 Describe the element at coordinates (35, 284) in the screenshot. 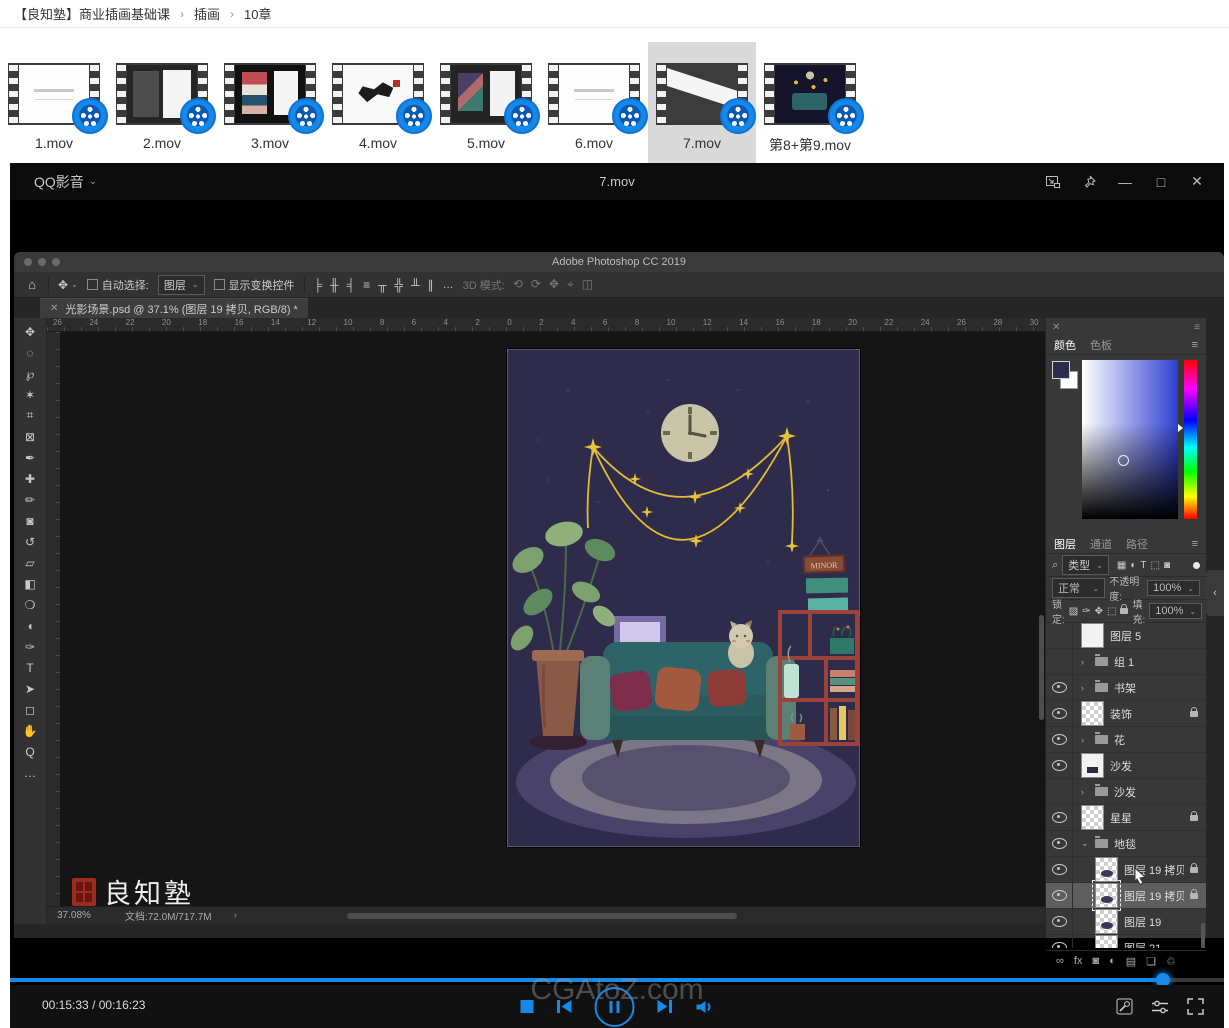

I see `home-icon: ⌂` at that location.